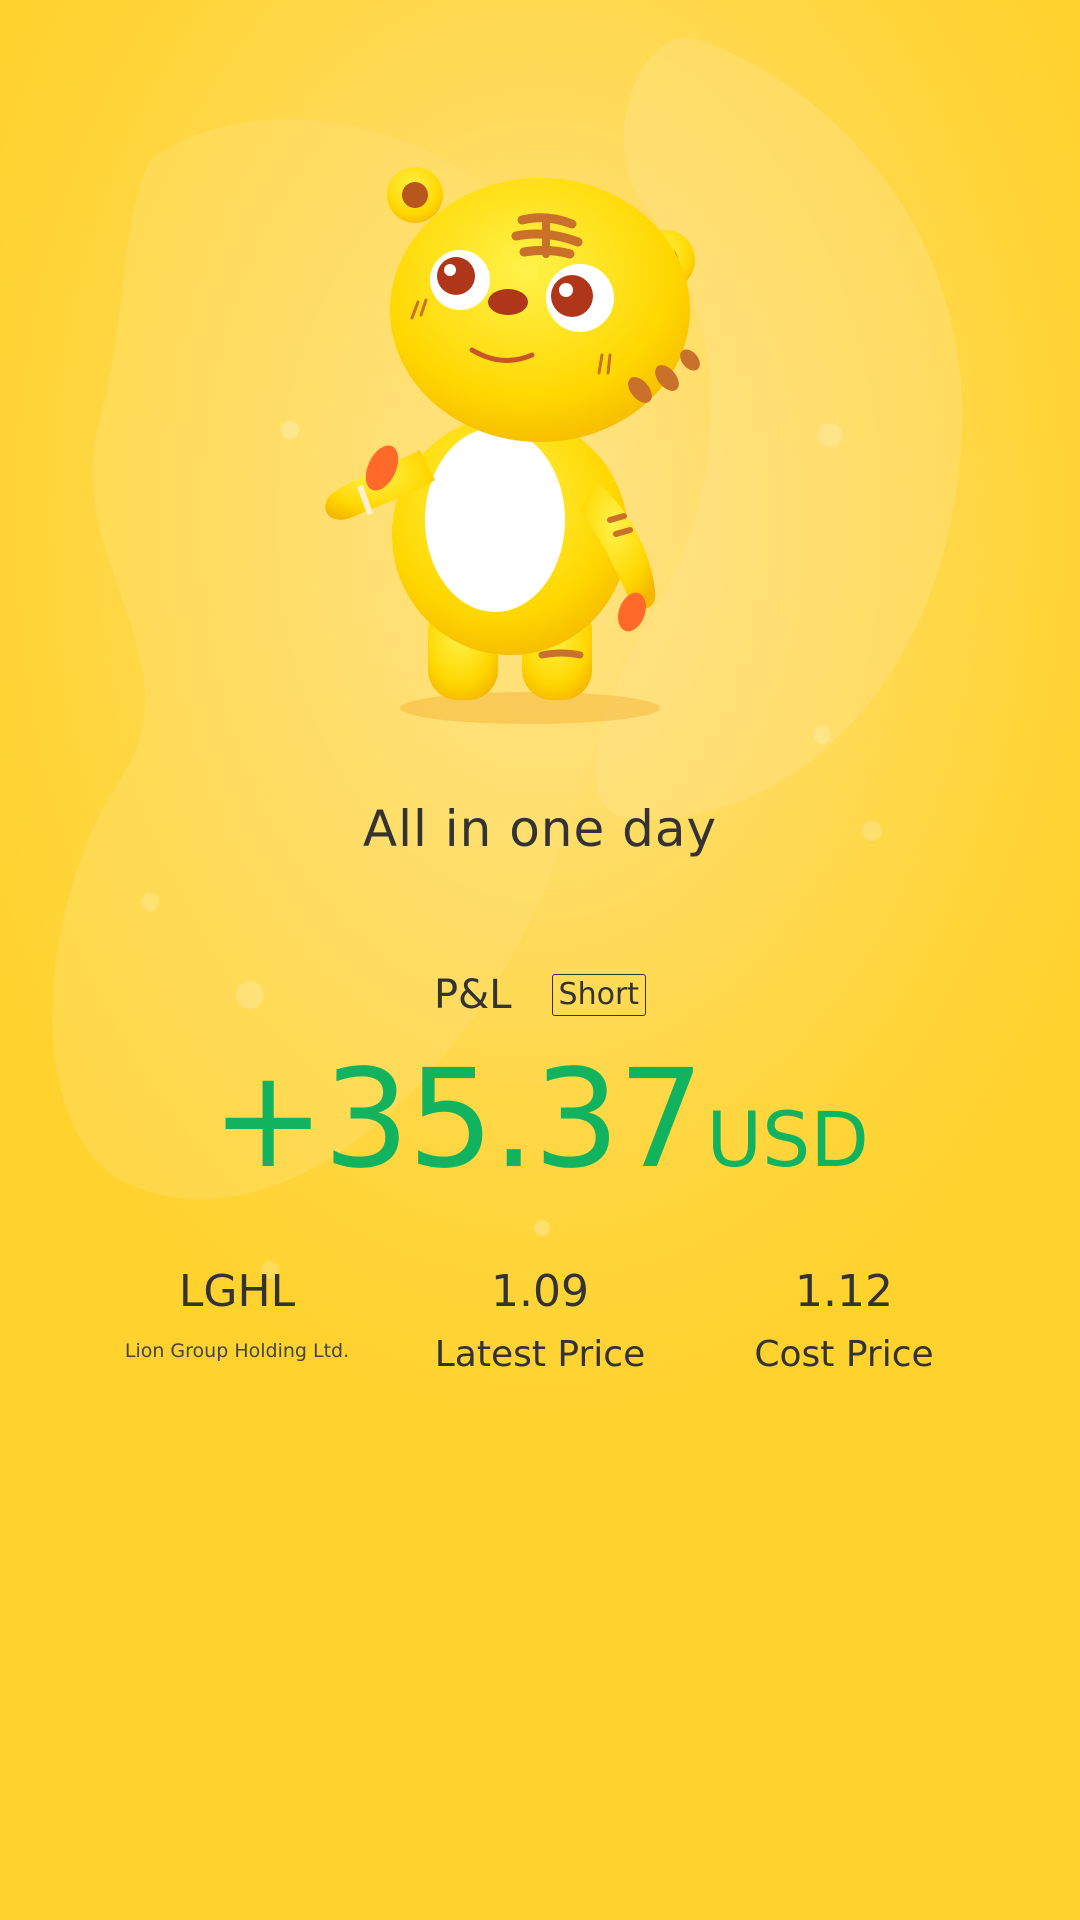 The image size is (1080, 1920). I want to click on stock-info: LGHL Lion Group Holding Ltd., so click(237, 1312).